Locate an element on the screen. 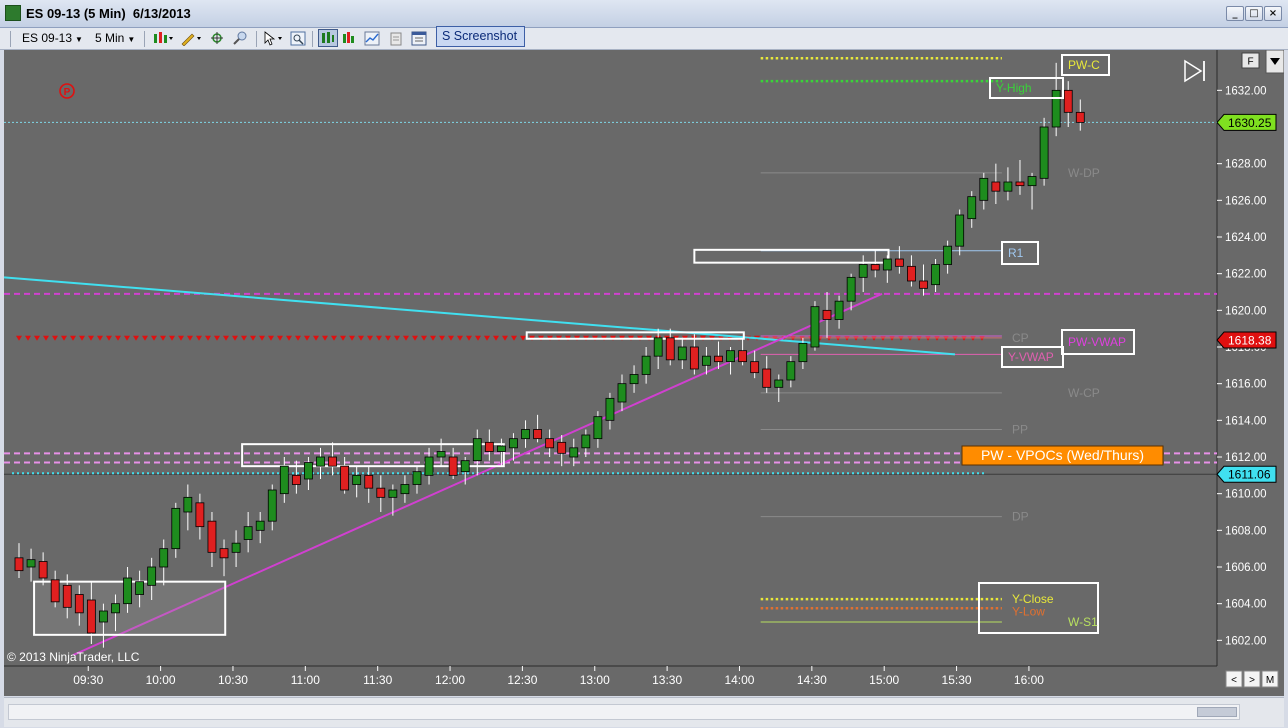 The width and height of the screenshot is (1288, 728). bars-icon is located at coordinates (328, 38).